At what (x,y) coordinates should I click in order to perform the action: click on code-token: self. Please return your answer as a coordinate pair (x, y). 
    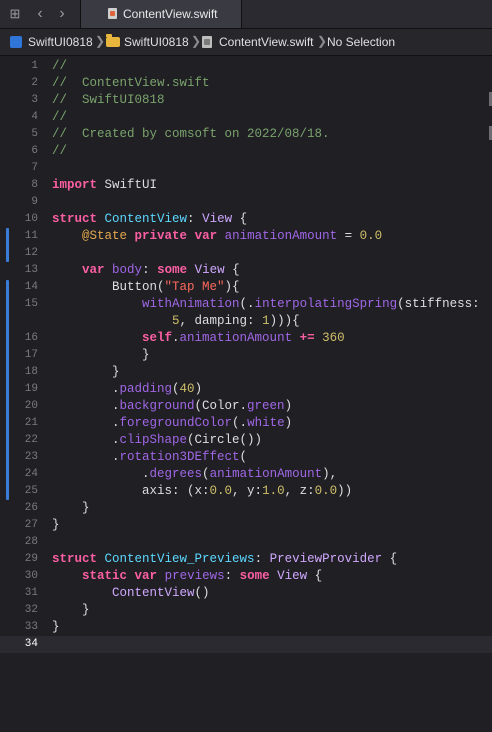
    Looking at the image, I should click on (157, 338).